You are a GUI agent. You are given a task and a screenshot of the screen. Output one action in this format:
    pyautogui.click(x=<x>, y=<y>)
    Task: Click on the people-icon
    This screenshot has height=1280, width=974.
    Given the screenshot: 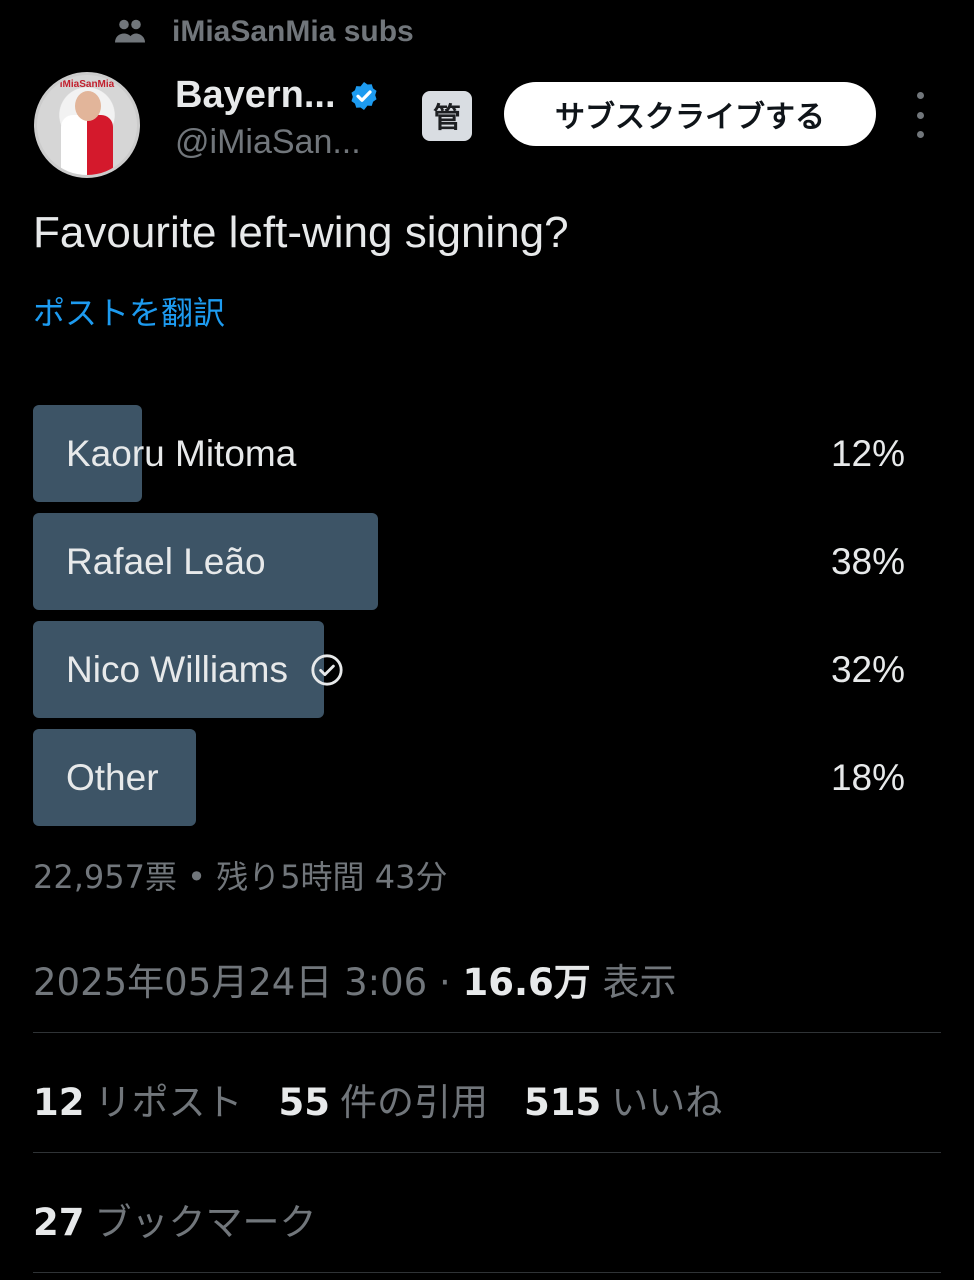 What is the action you would take?
    pyautogui.click(x=130, y=31)
    